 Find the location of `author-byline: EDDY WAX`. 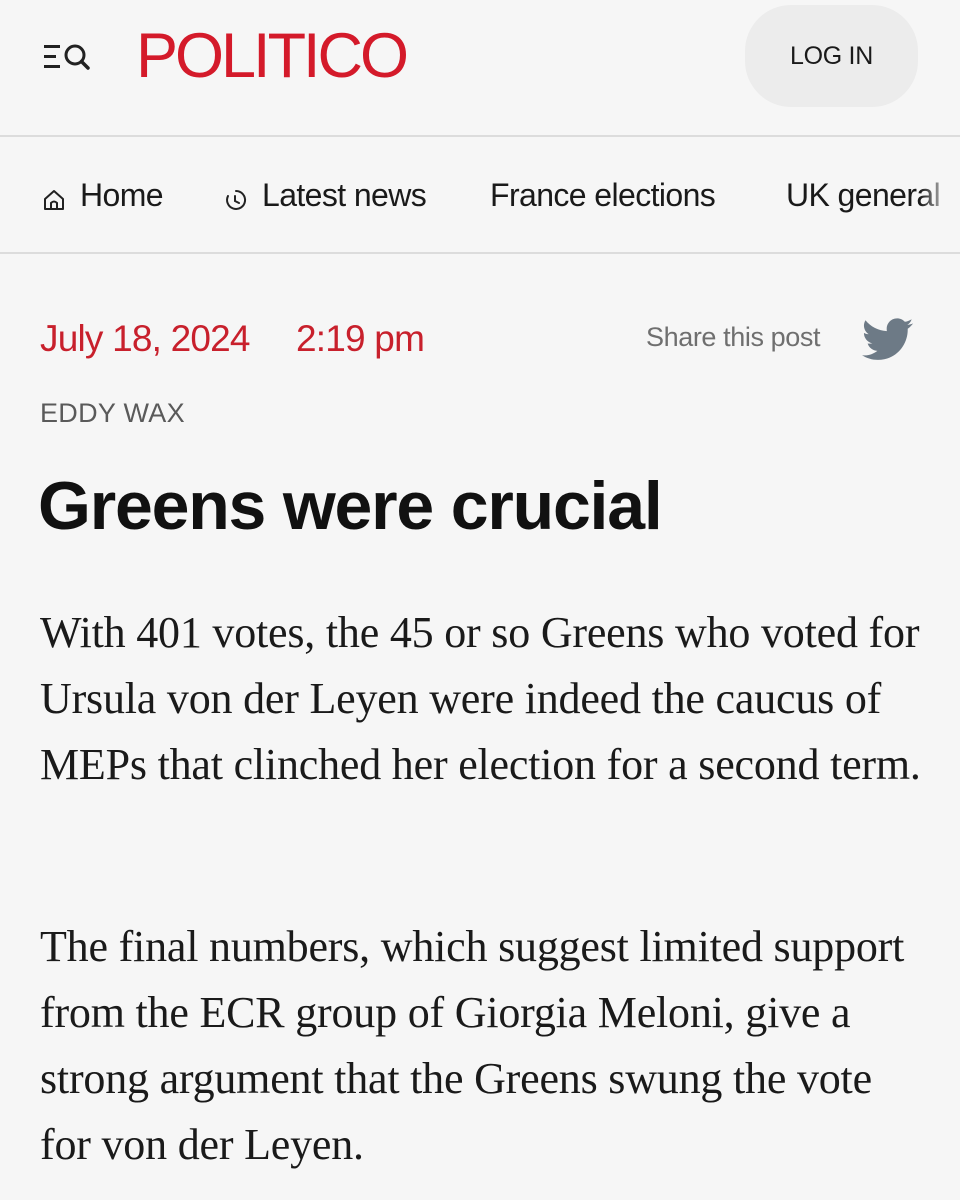

author-byline: EDDY WAX is located at coordinates (112, 413).